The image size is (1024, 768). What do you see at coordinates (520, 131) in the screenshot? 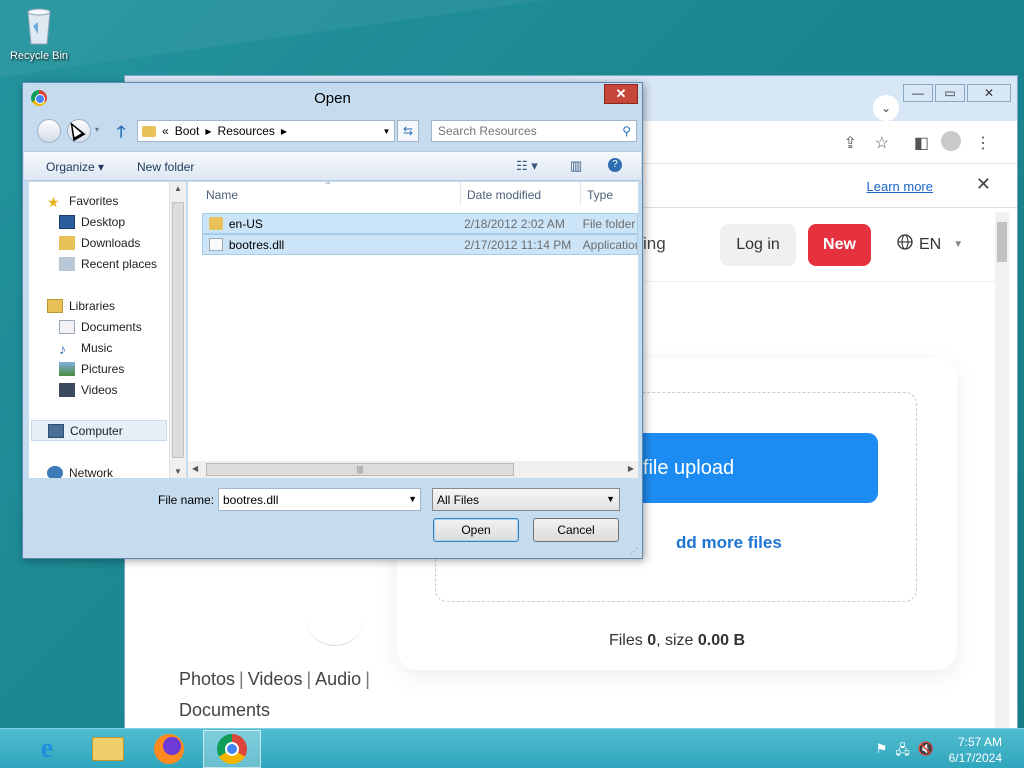
I see `search-input` at bounding box center [520, 131].